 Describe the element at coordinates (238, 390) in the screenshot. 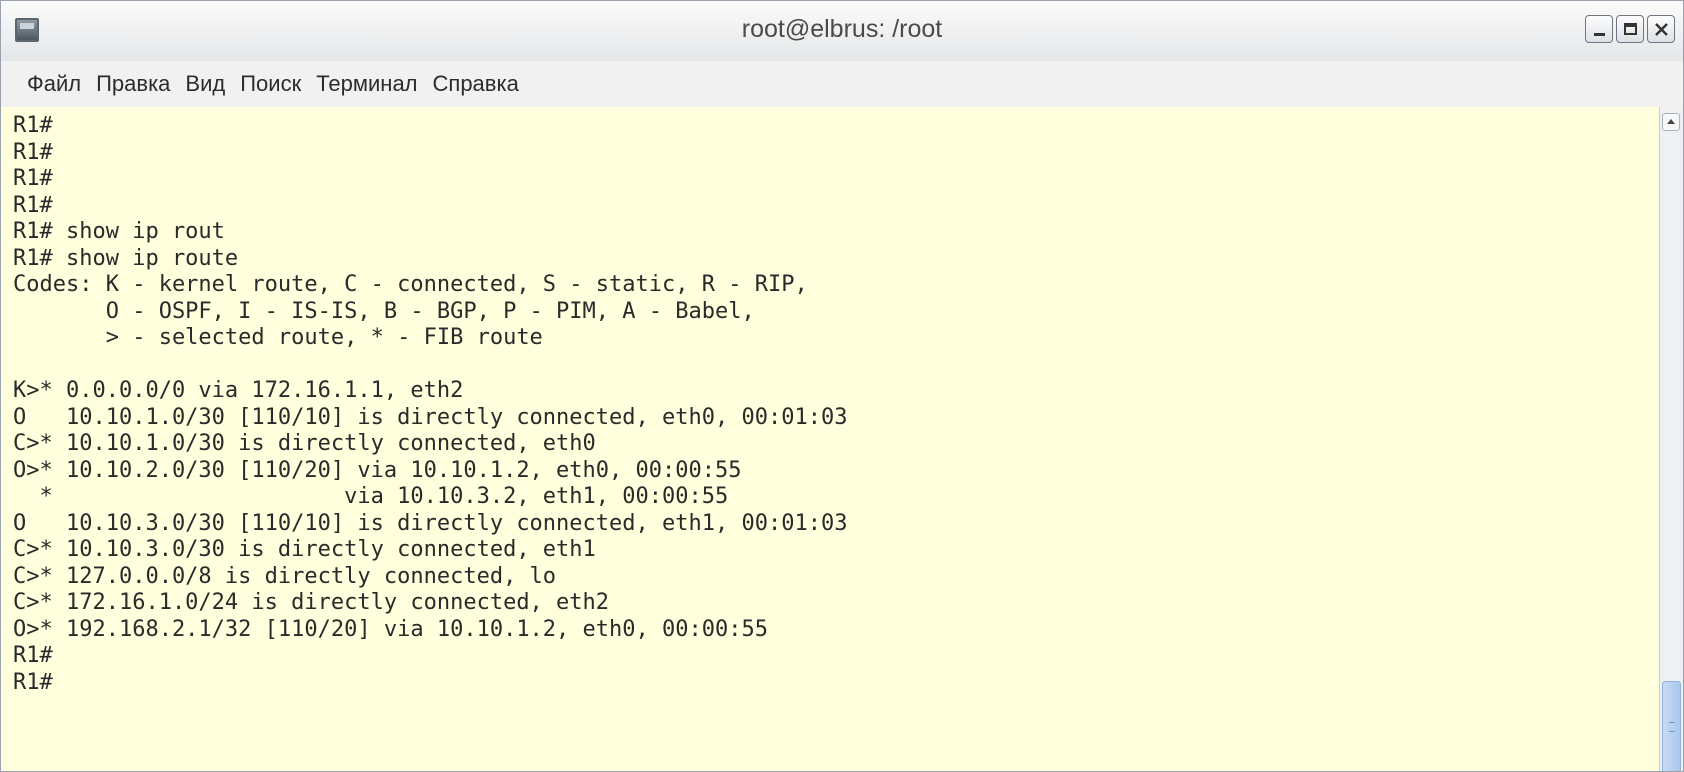

I see `terminal-line: K>* 0.0.0.0/0 via 172.16.1.1, eth2` at that location.